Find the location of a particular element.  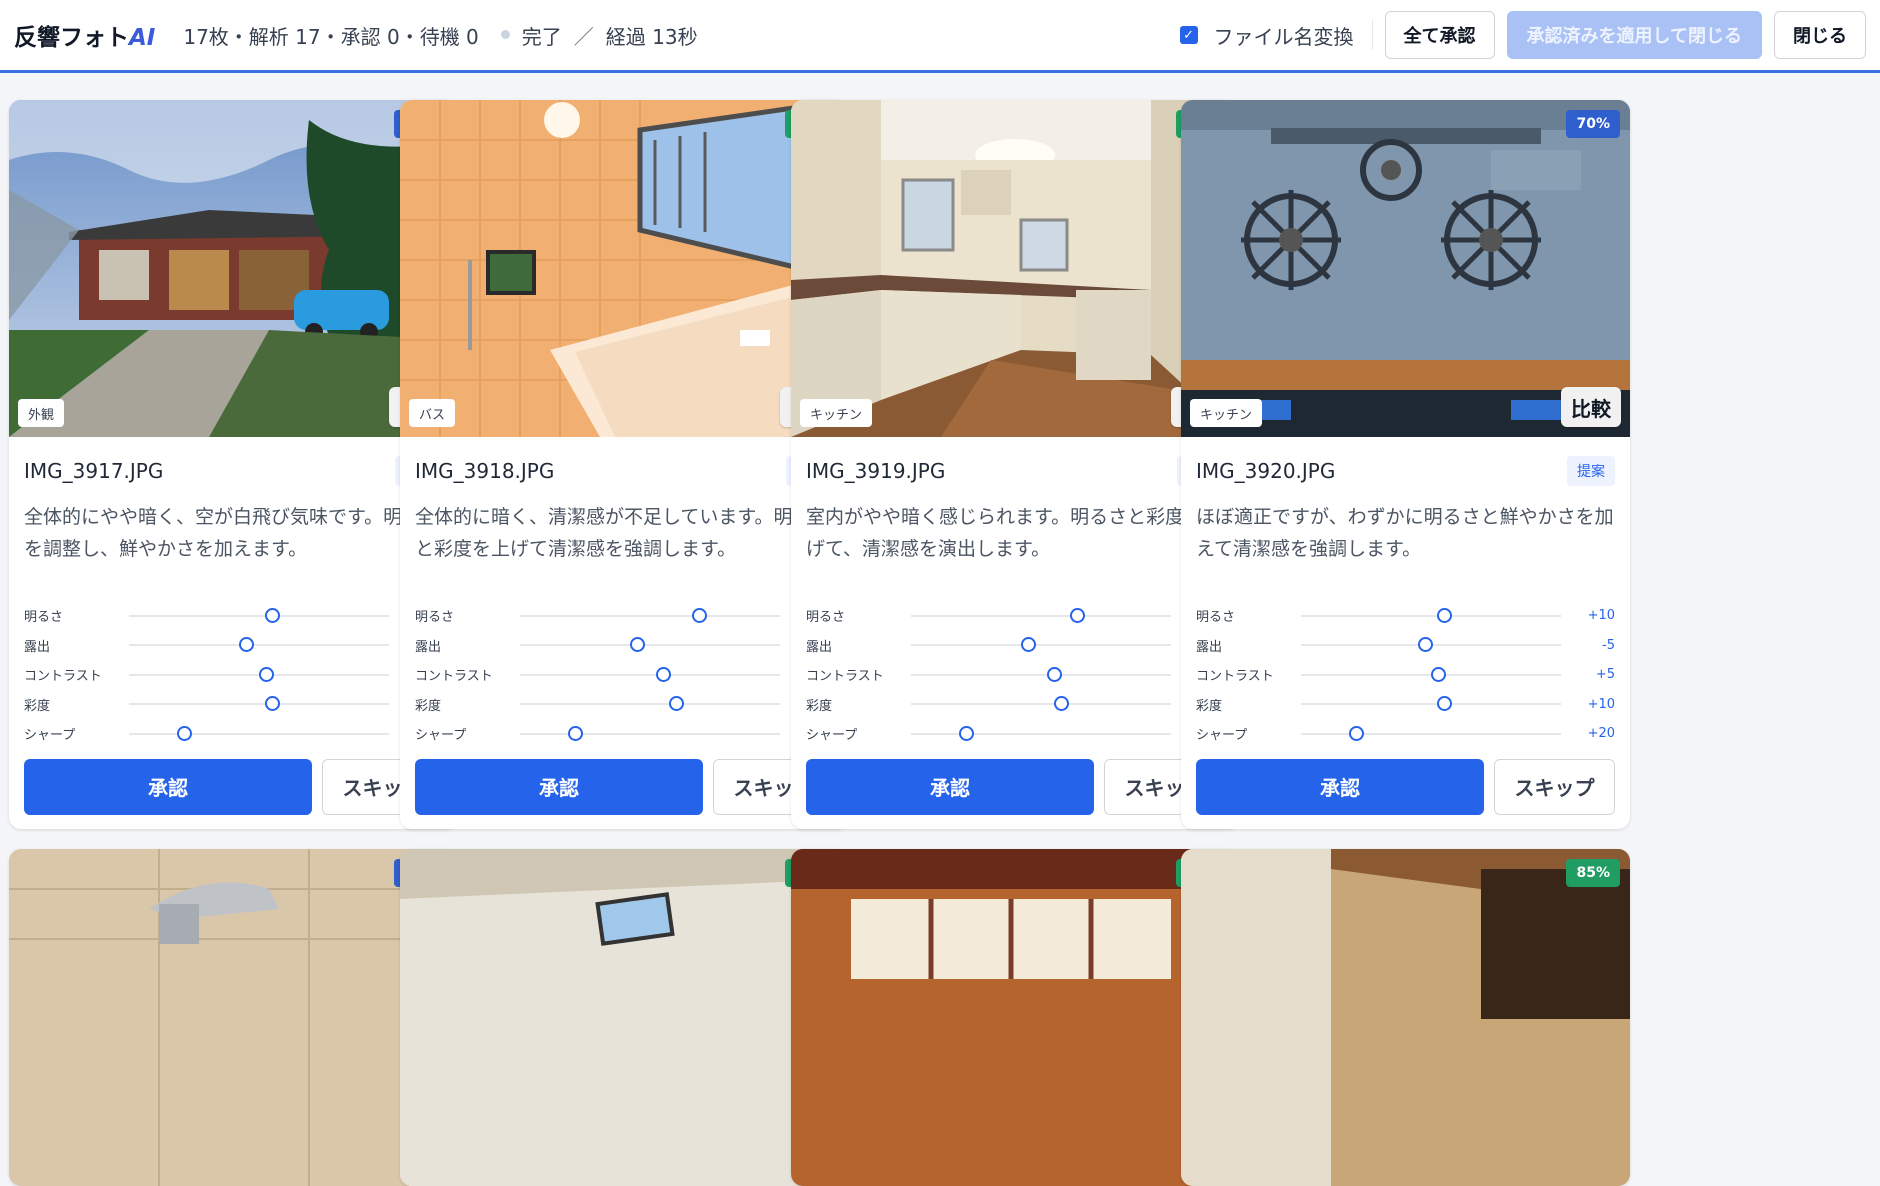

apply-and-close-button: 承認済みを適用して閉じる is located at coordinates (1634, 35).